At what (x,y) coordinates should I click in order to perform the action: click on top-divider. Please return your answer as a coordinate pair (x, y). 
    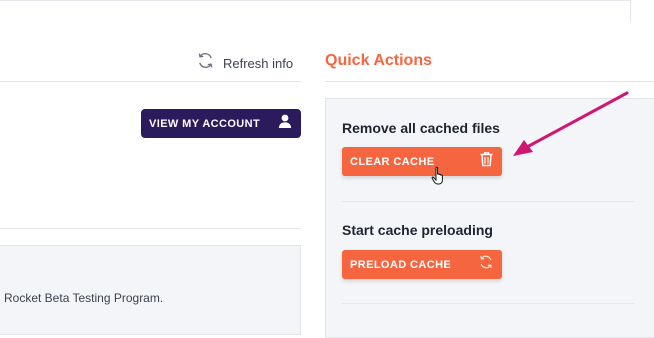
    Looking at the image, I should click on (315, 0).